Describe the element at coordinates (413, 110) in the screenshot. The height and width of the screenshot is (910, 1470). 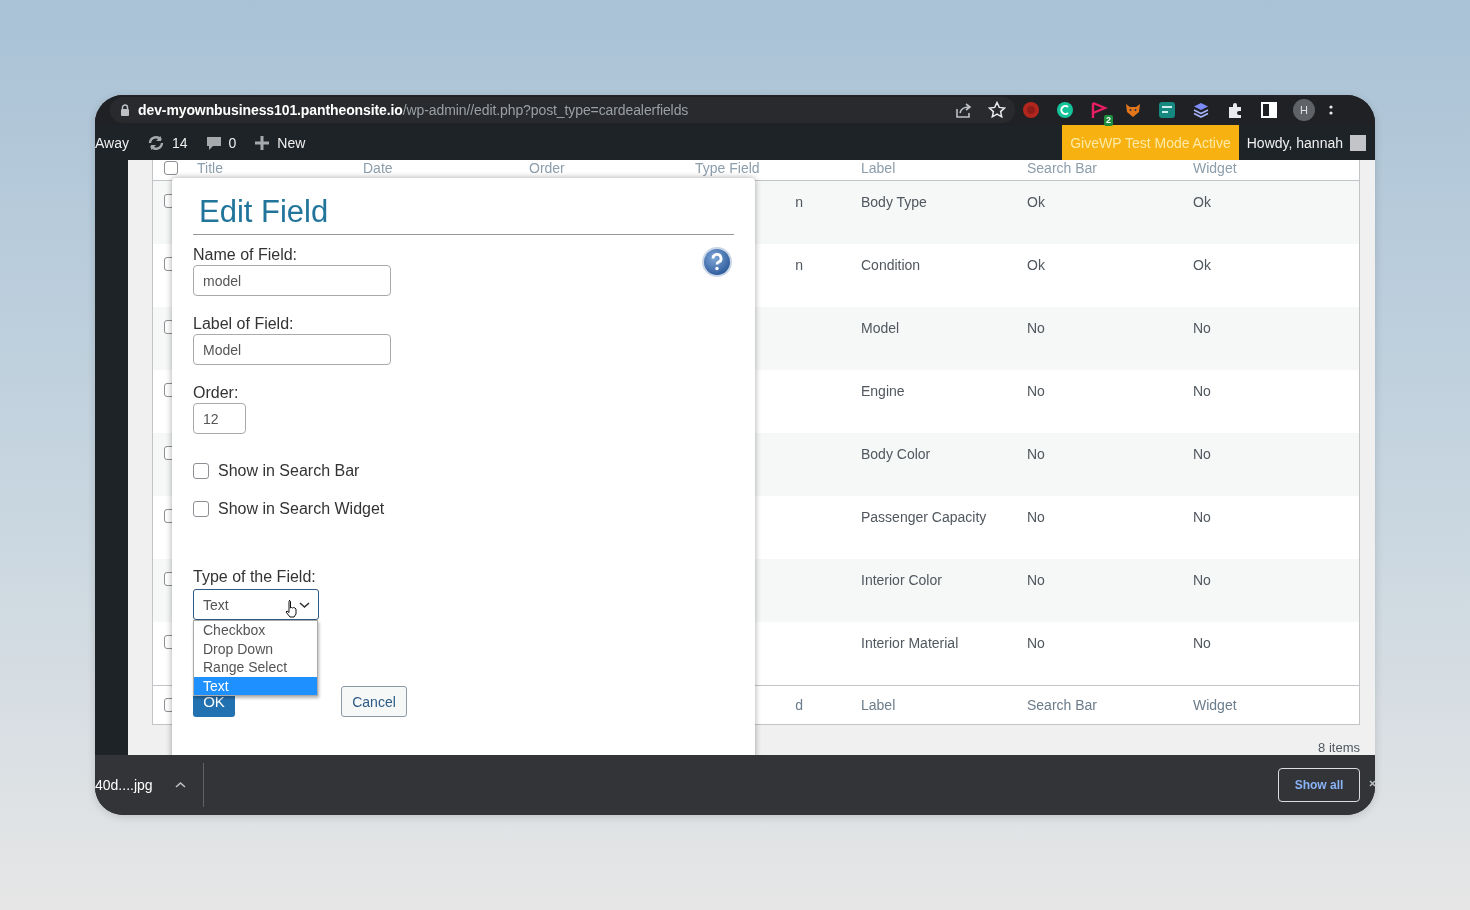
I see `url-text: dev-myownbusiness101.pantheonsite.io/wp-admin//edit.php?post_type=cardealerfields` at that location.